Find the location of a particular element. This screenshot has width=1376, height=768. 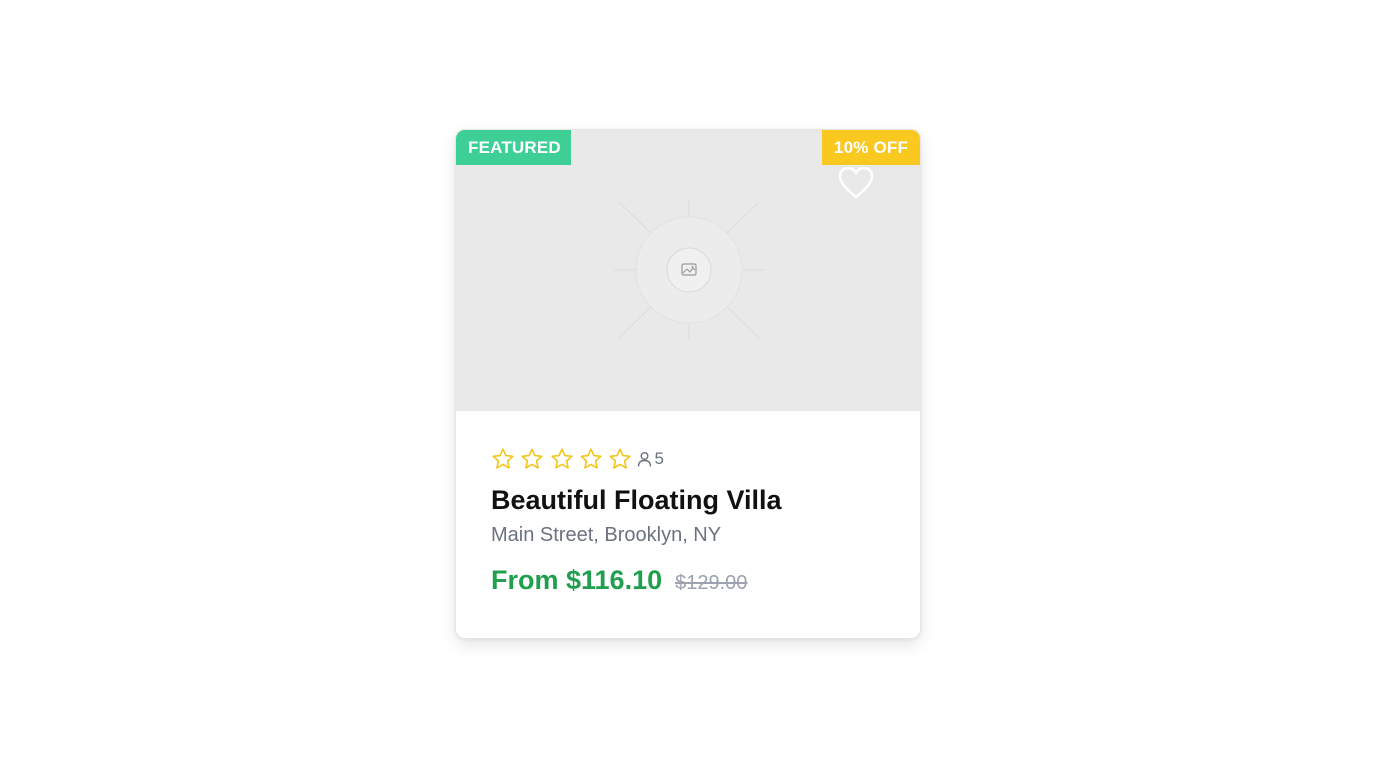

original-price: $129.00 is located at coordinates (711, 583).